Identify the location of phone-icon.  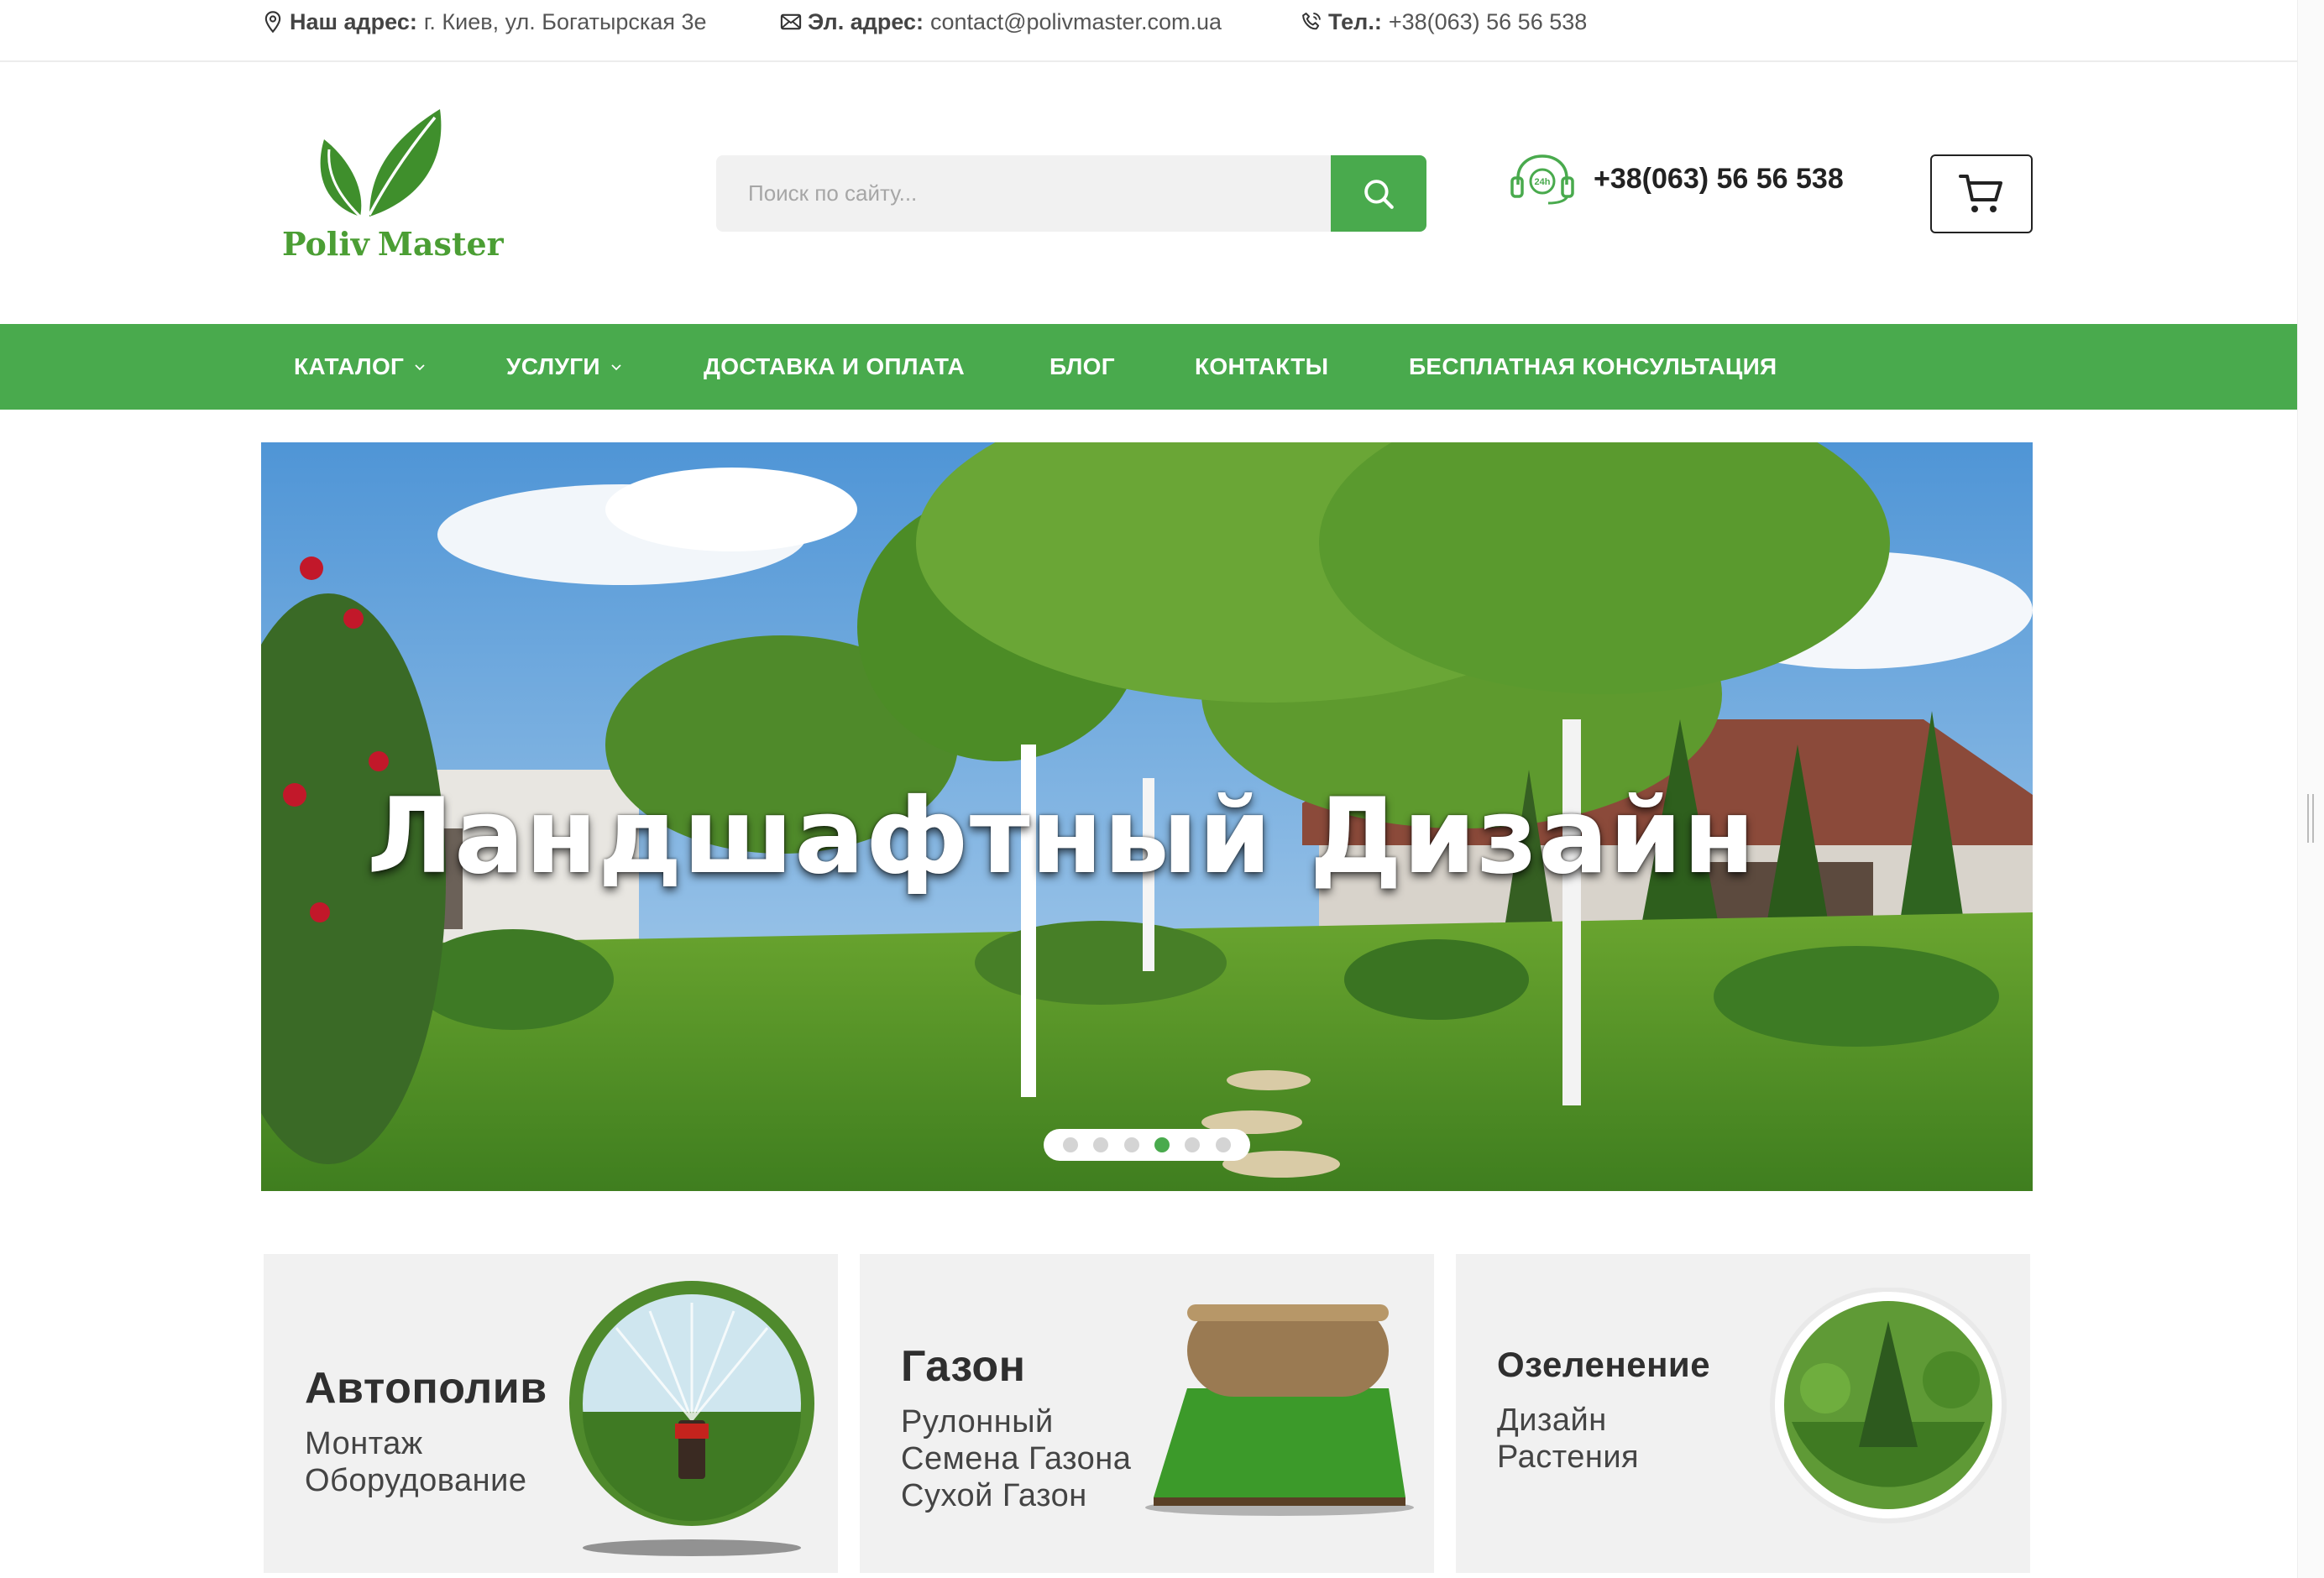
(1312, 21).